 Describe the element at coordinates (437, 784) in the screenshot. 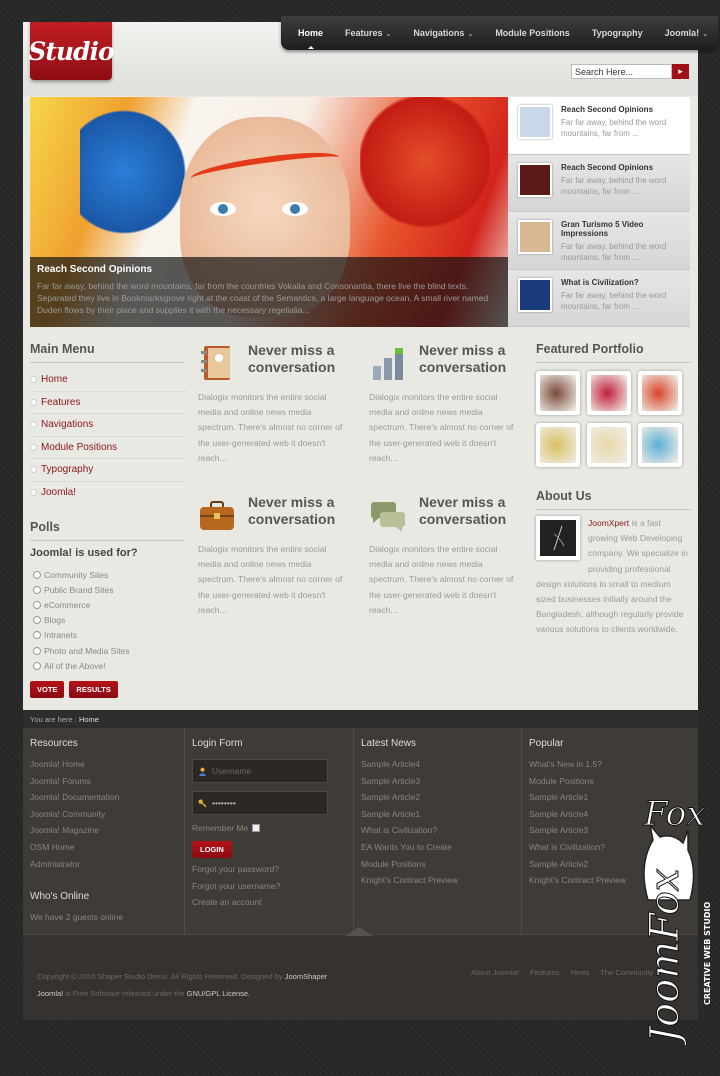

I see `latest-news-link: Sample Article3` at that location.